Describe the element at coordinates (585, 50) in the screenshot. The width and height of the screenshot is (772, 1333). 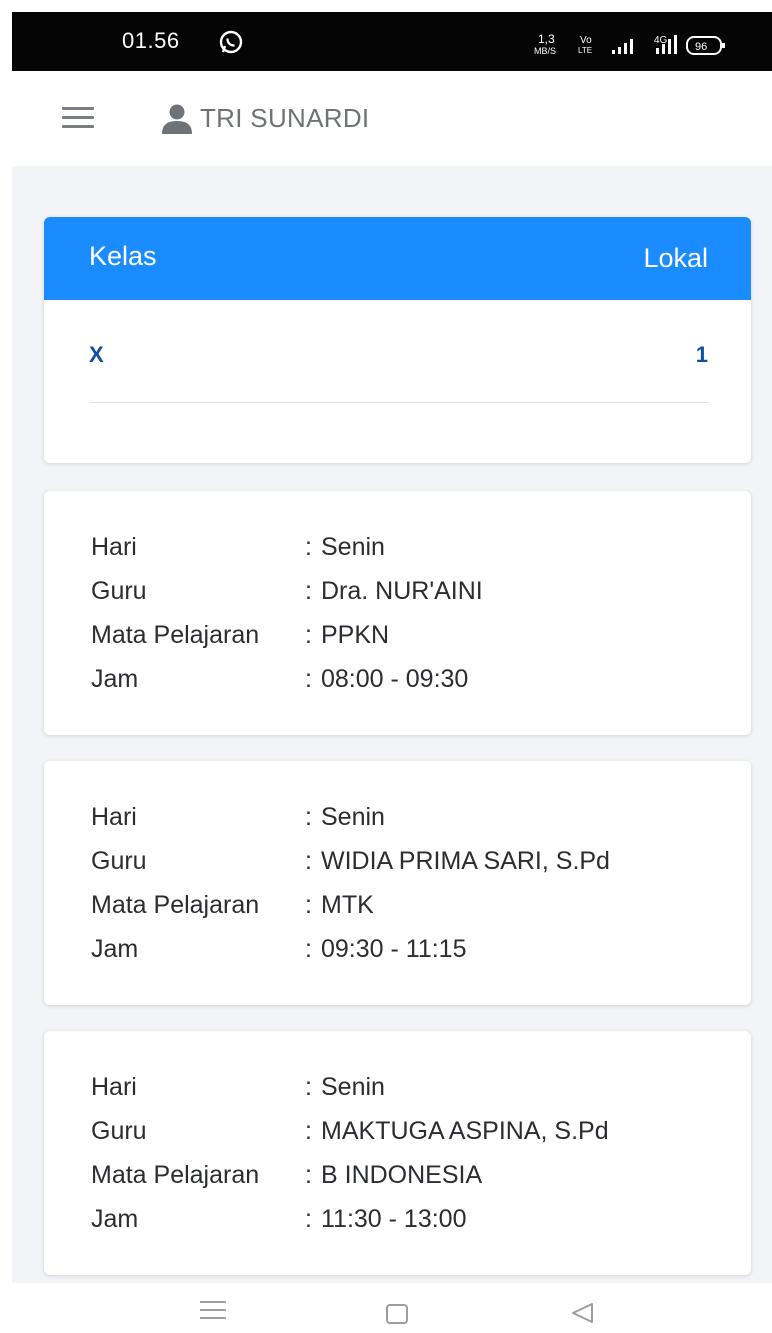
I see `volte-bottom: LTE` at that location.